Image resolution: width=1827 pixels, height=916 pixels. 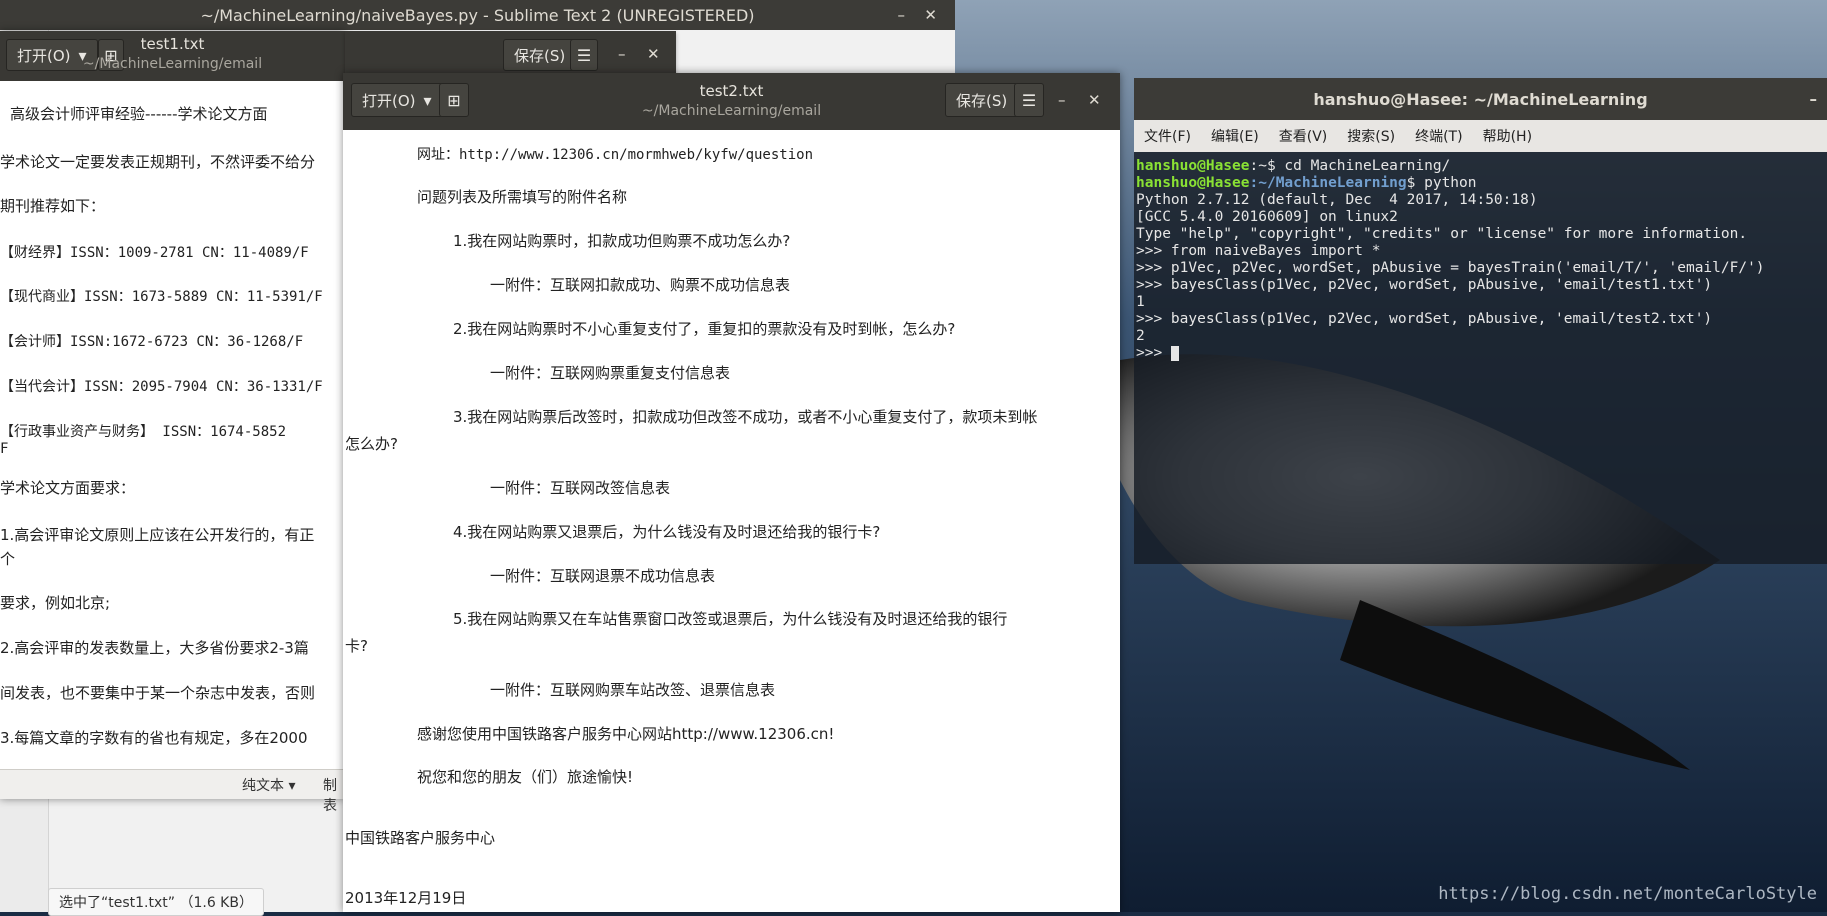 What do you see at coordinates (1328, 183) in the screenshot?
I see `prompt-path: :~/MachineLearning` at bounding box center [1328, 183].